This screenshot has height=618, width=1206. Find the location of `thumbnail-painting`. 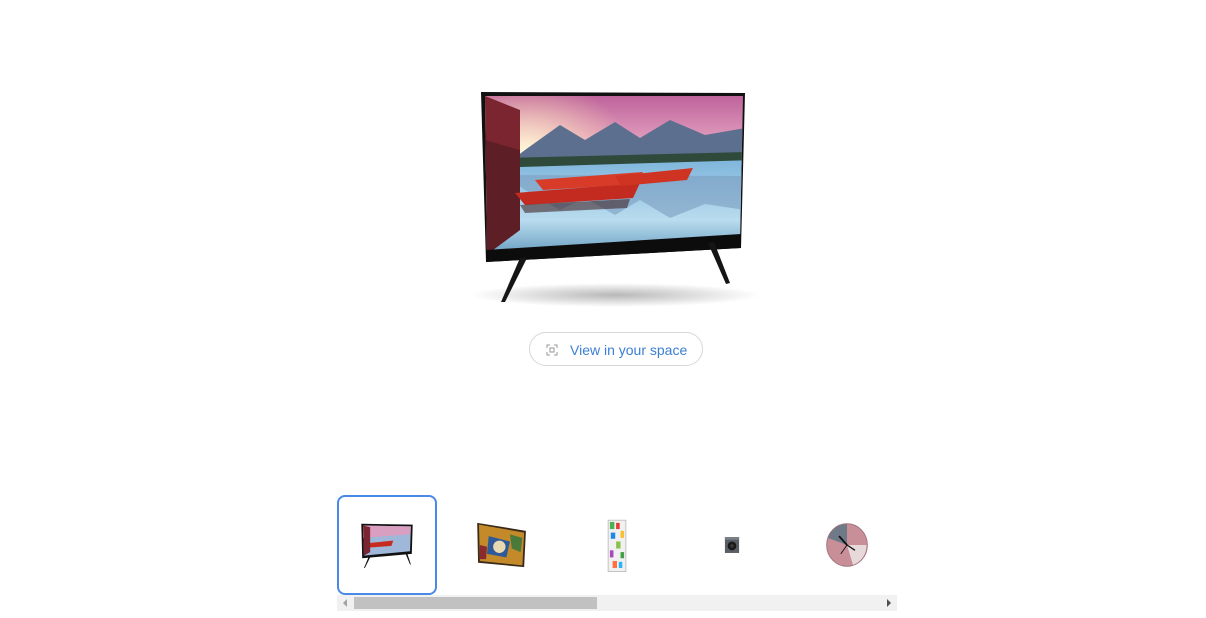

thumbnail-painting is located at coordinates (502, 545).